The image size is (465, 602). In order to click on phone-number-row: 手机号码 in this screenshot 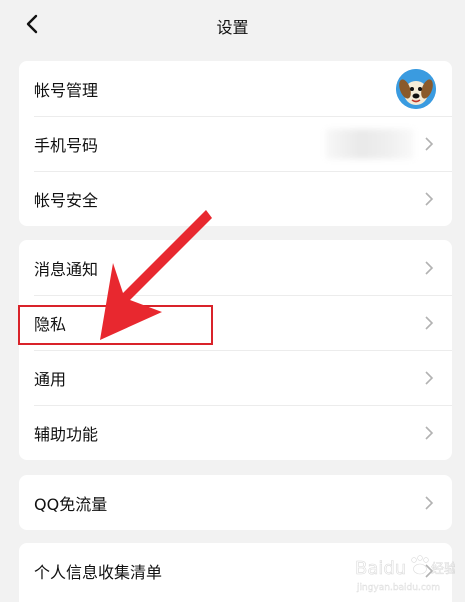, I will do `click(235, 143)`.